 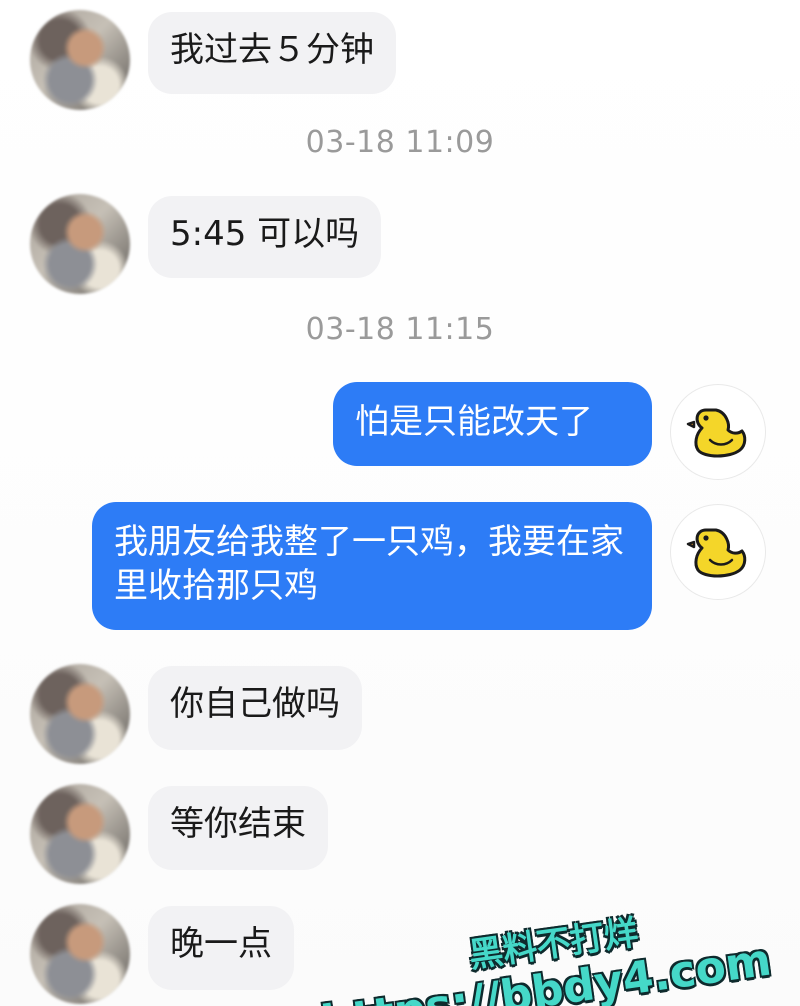 I want to click on incoming-message-bubble: 你自己做吗, so click(x=255, y=708).